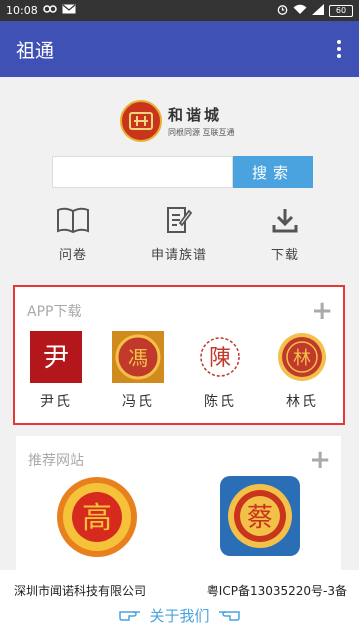  I want to click on lin-clan-glyph: 林, so click(302, 358).